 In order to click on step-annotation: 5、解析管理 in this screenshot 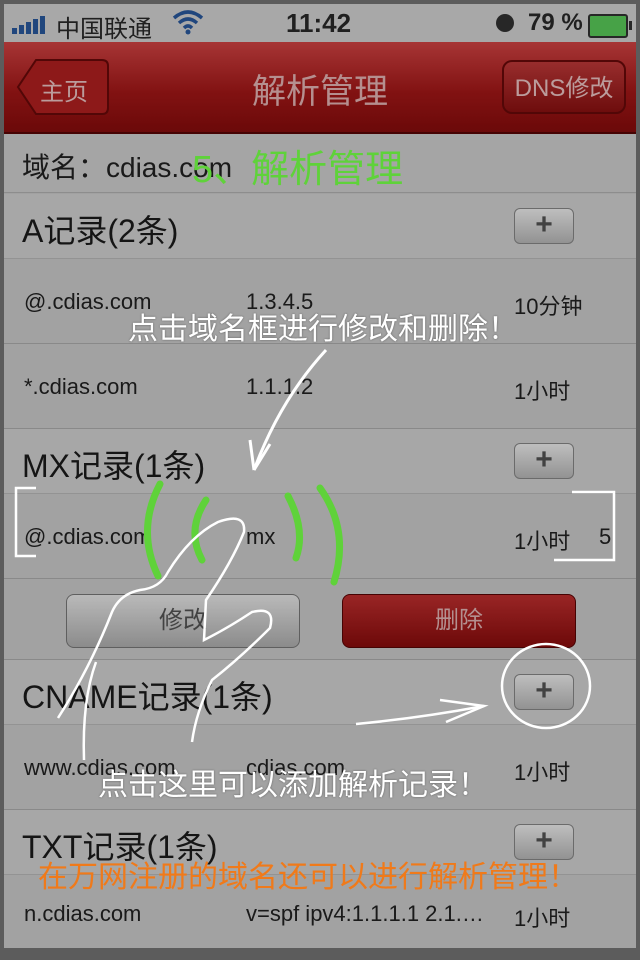, I will do `click(298, 170)`.